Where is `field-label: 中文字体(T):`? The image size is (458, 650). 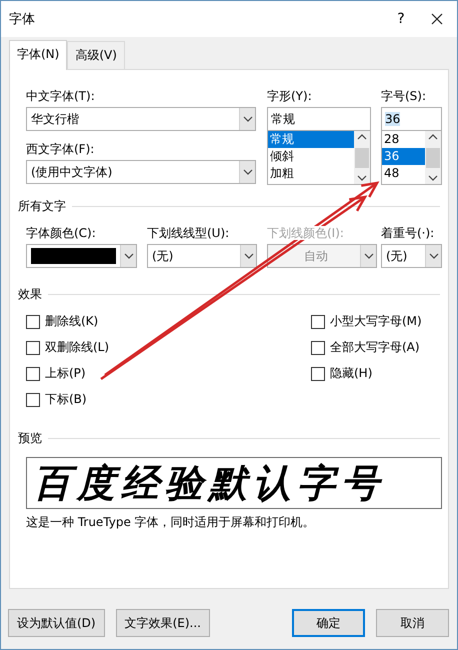 field-label: 中文字体(T): is located at coordinates (61, 96).